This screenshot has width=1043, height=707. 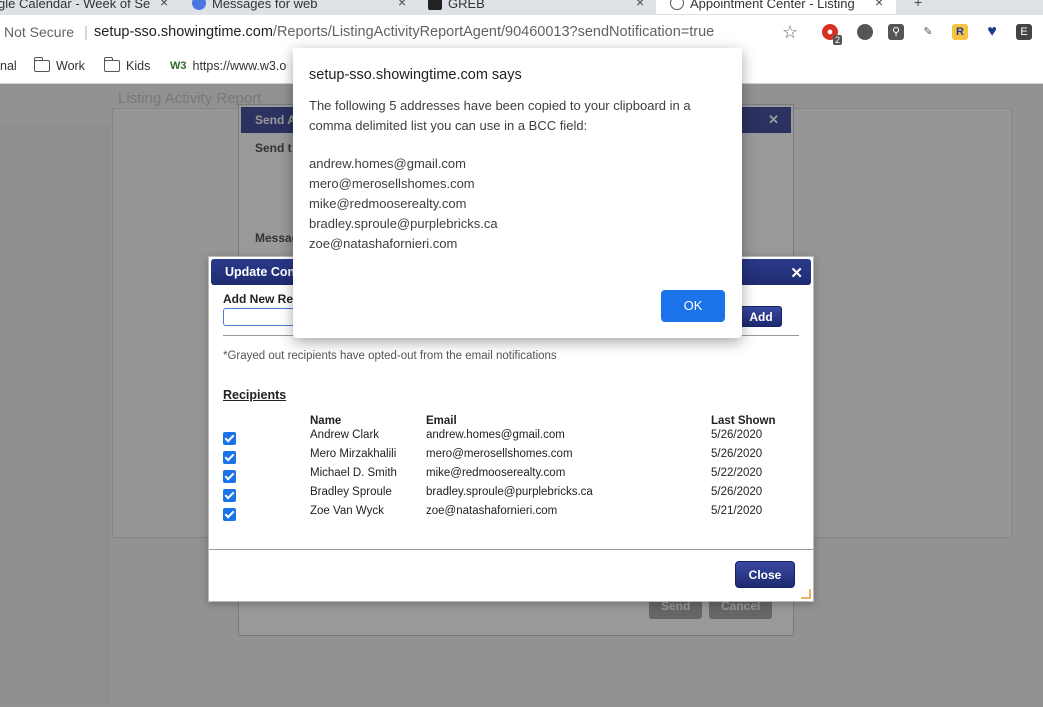 What do you see at coordinates (262, 272) in the screenshot?
I see `update-dialog-title: Update Cont` at bounding box center [262, 272].